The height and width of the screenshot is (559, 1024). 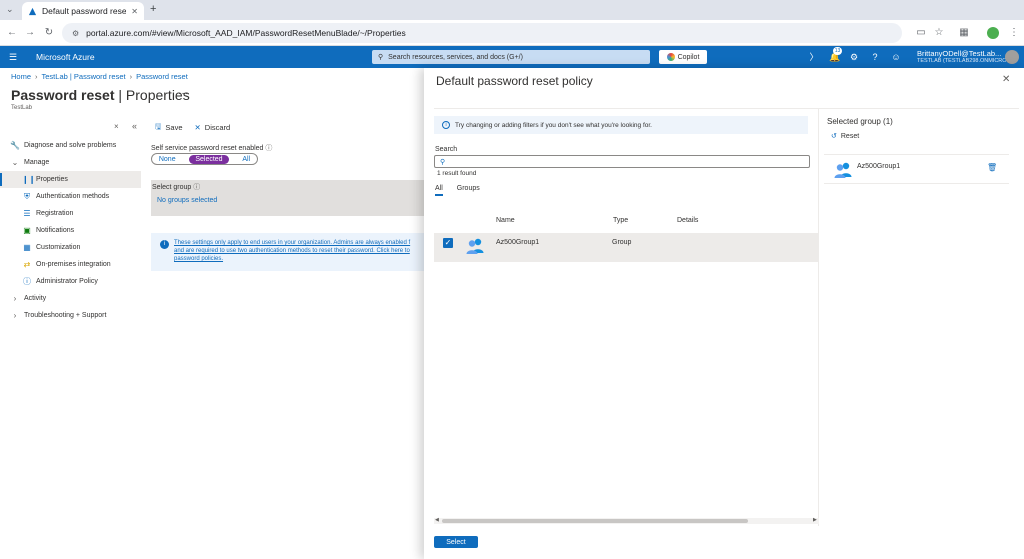 What do you see at coordinates (199, 259) in the screenshot?
I see `info-line: password policies.` at bounding box center [199, 259].